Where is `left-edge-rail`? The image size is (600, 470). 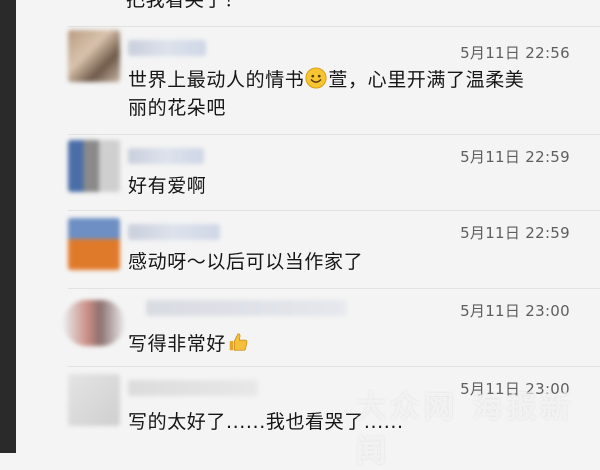 left-edge-rail is located at coordinates (8, 226).